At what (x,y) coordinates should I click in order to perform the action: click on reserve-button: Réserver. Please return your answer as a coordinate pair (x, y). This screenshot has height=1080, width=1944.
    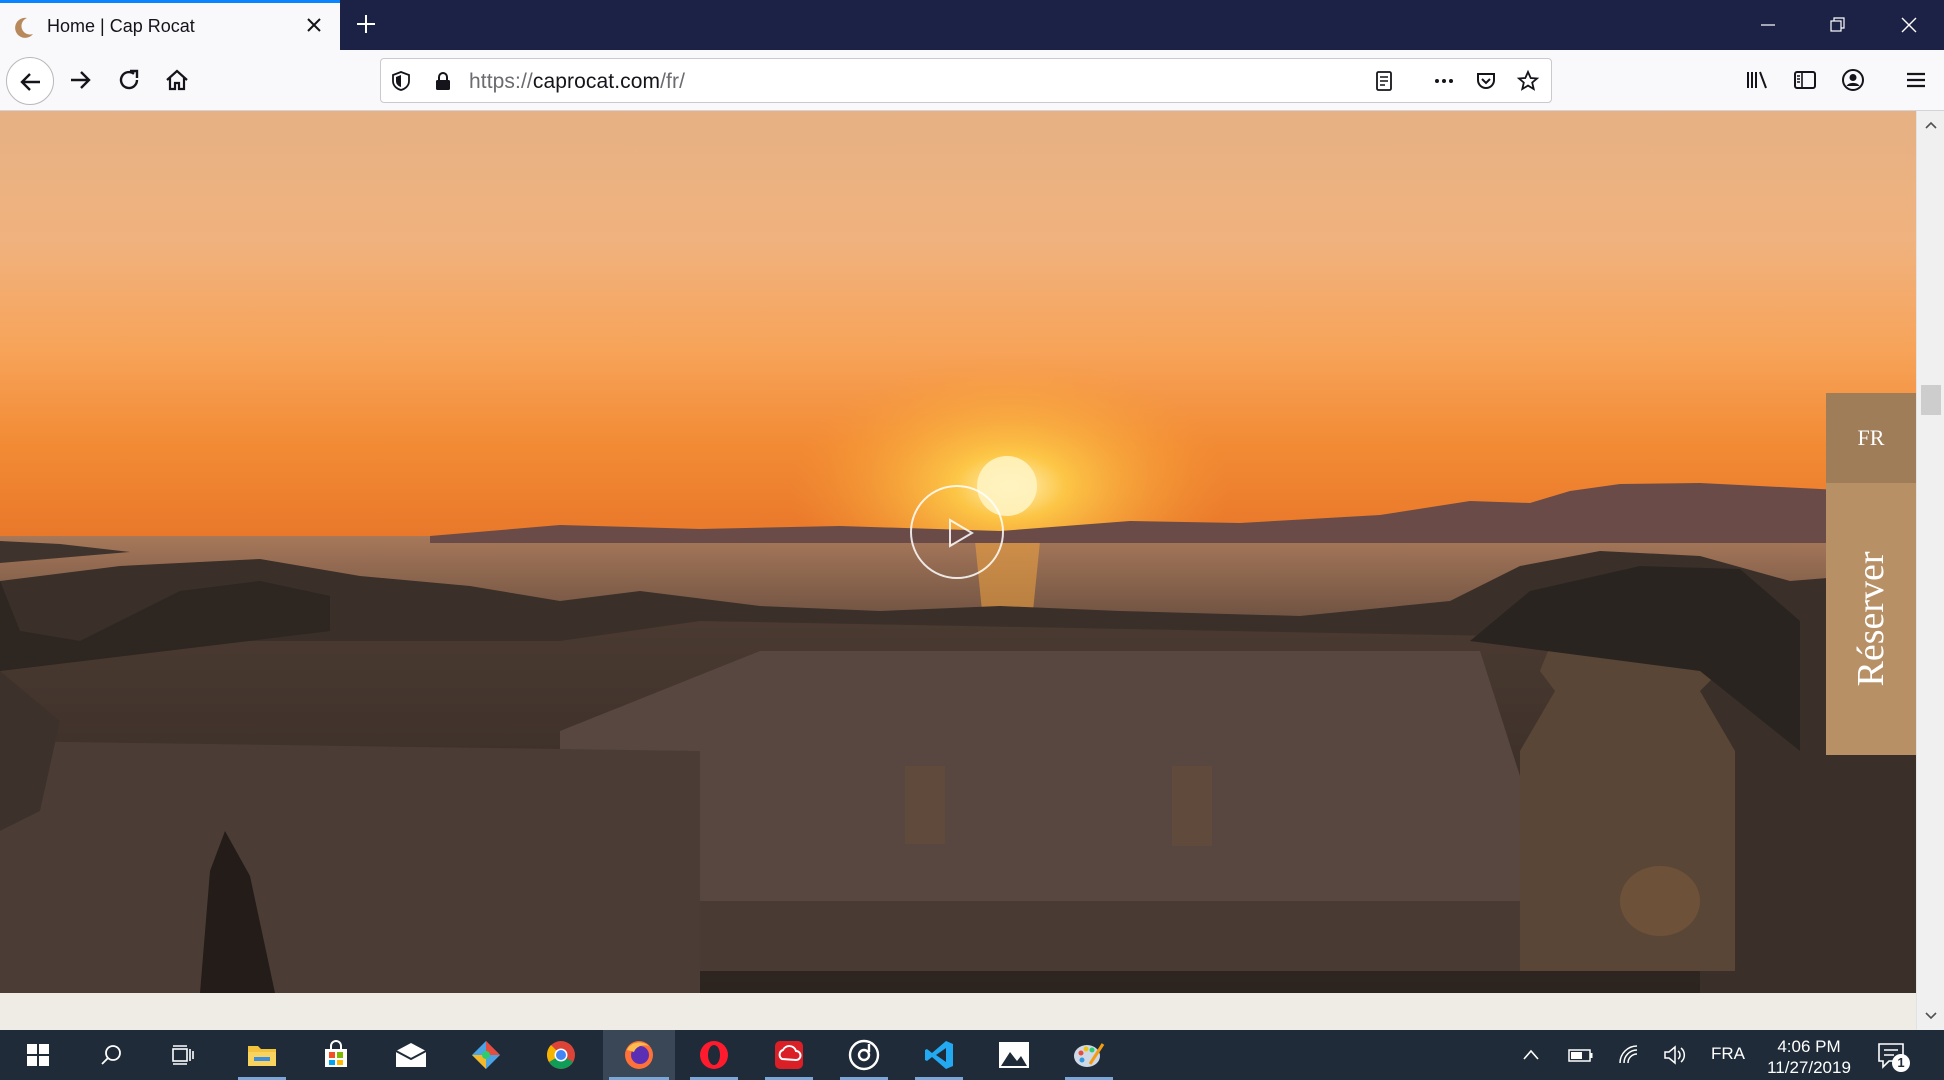
    Looking at the image, I should click on (1871, 619).